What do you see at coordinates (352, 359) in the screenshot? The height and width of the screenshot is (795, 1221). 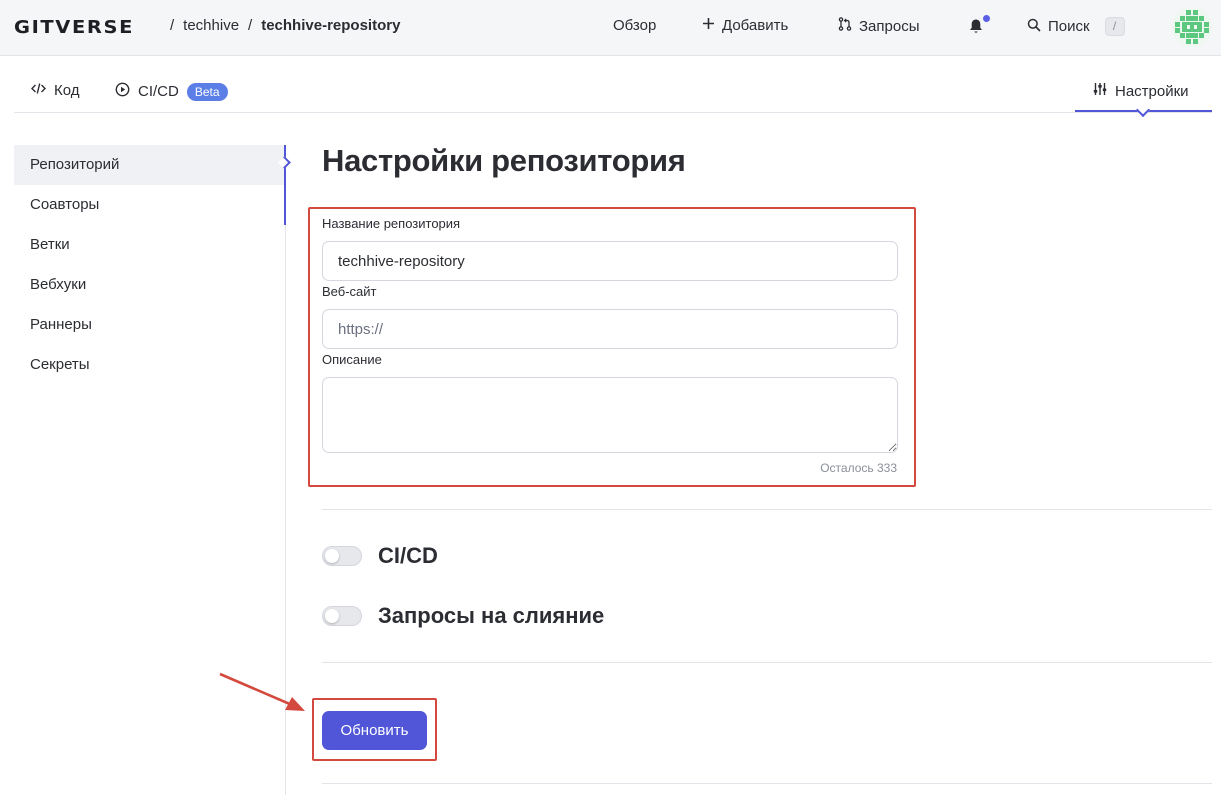 I see `description-label: Описание` at bounding box center [352, 359].